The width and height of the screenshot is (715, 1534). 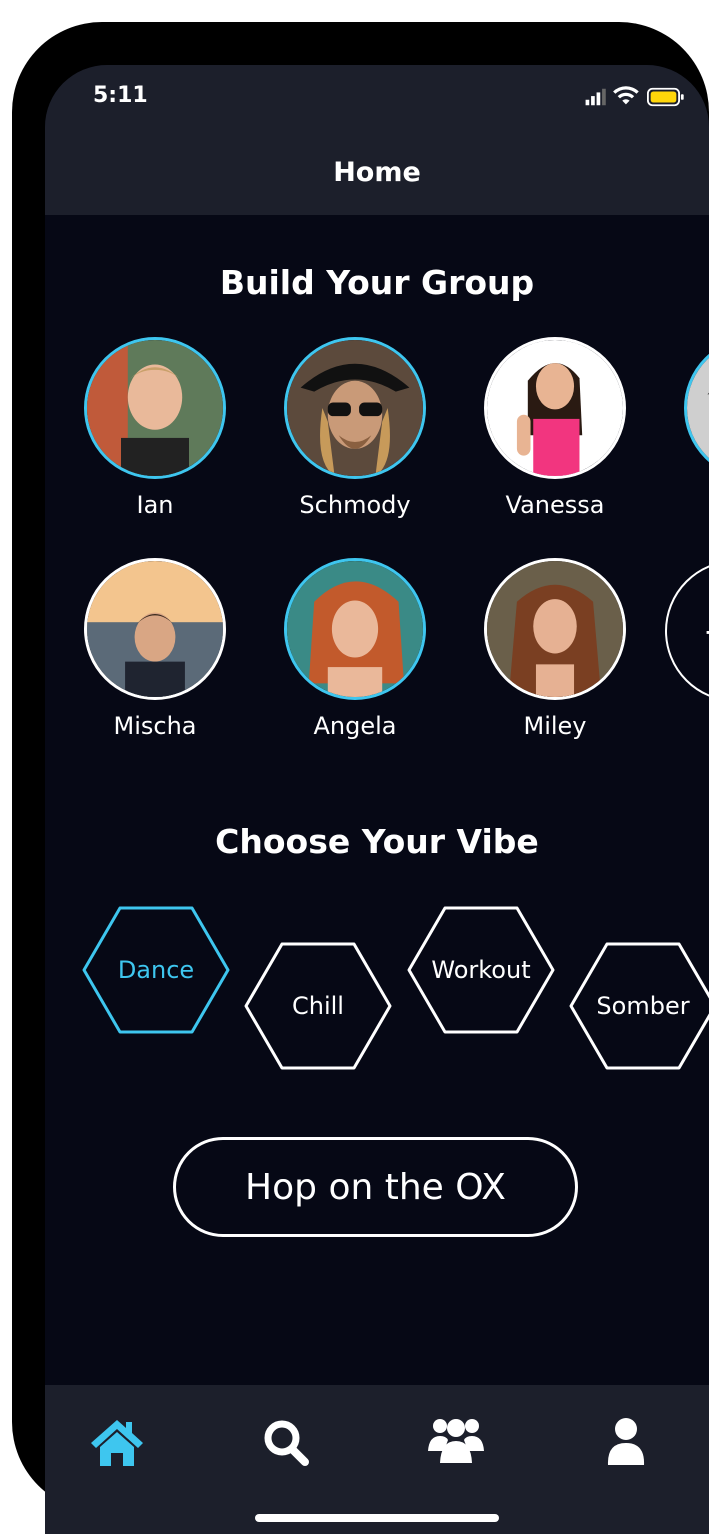 I want to click on friend-angela: Angela, so click(x=355, y=649).